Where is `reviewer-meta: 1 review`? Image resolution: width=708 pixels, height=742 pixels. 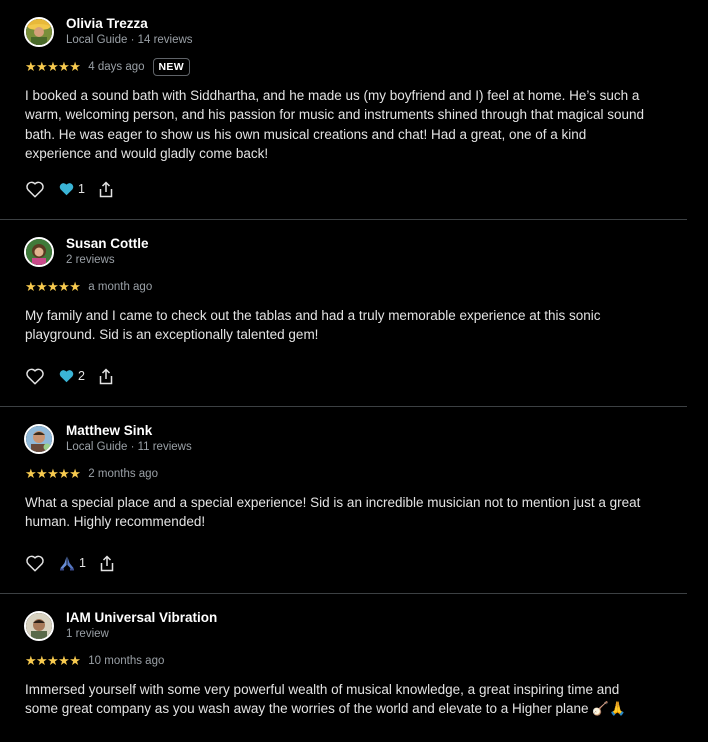
reviewer-meta: 1 review is located at coordinates (87, 634).